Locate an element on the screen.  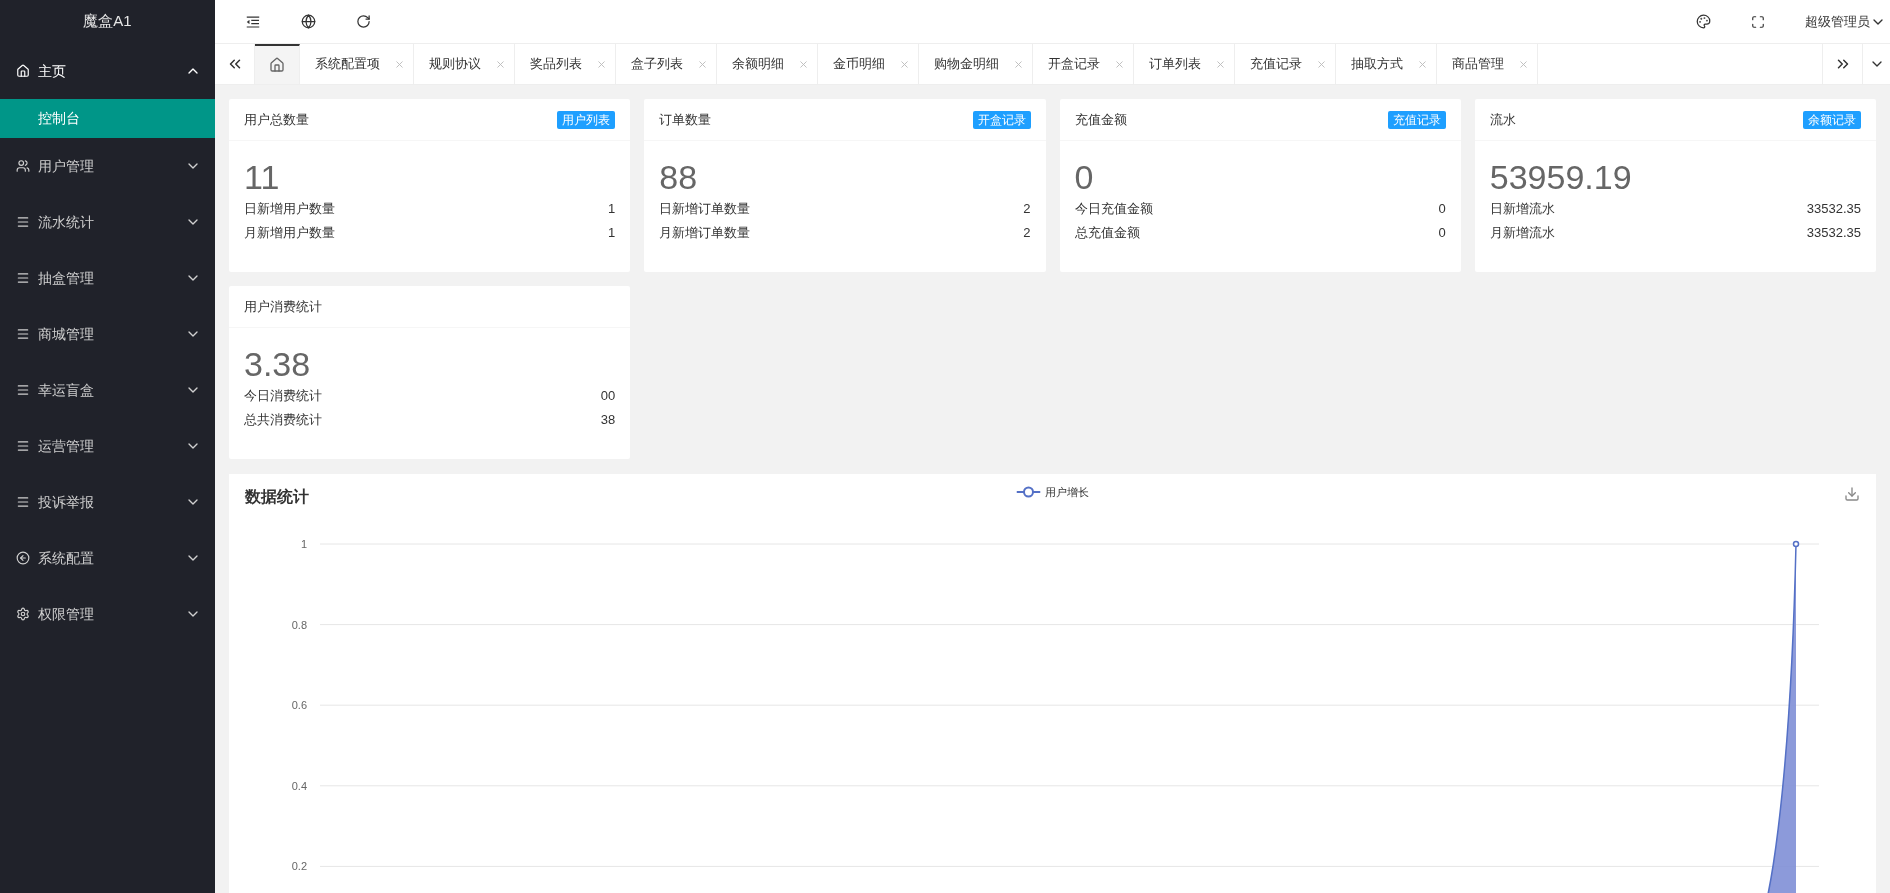
card-title: 用户消费统计 is located at coordinates (283, 306).